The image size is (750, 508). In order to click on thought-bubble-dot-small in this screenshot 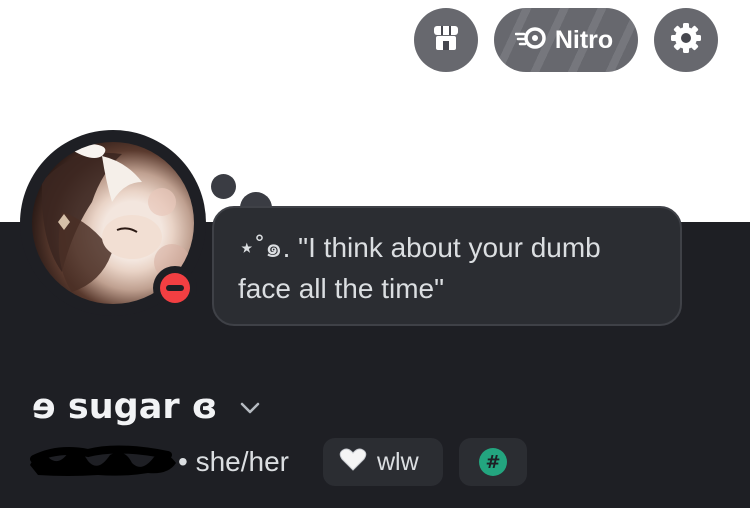, I will do `click(223, 186)`.